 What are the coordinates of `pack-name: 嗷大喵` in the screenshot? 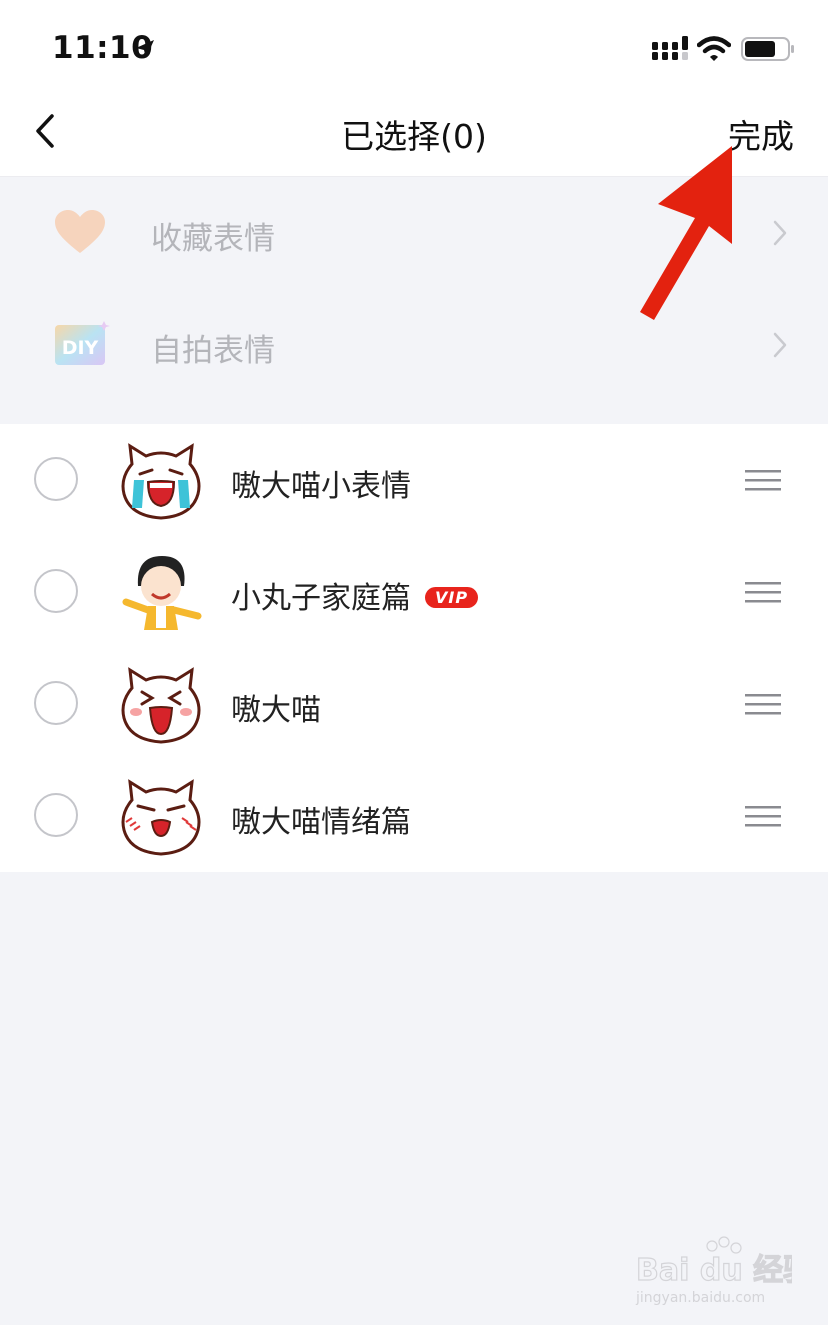 It's located at (276, 710).